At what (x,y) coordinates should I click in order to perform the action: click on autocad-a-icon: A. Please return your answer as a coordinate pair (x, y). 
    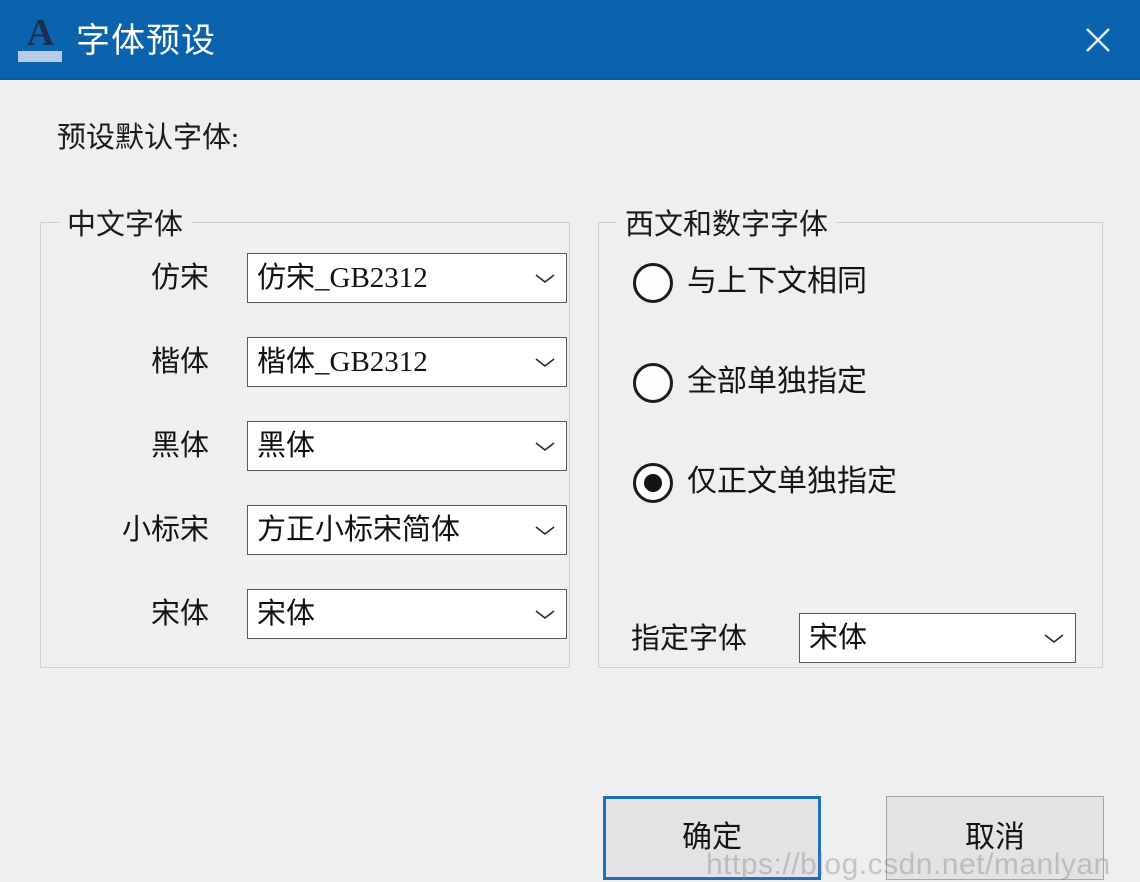
    Looking at the image, I should click on (40, 38).